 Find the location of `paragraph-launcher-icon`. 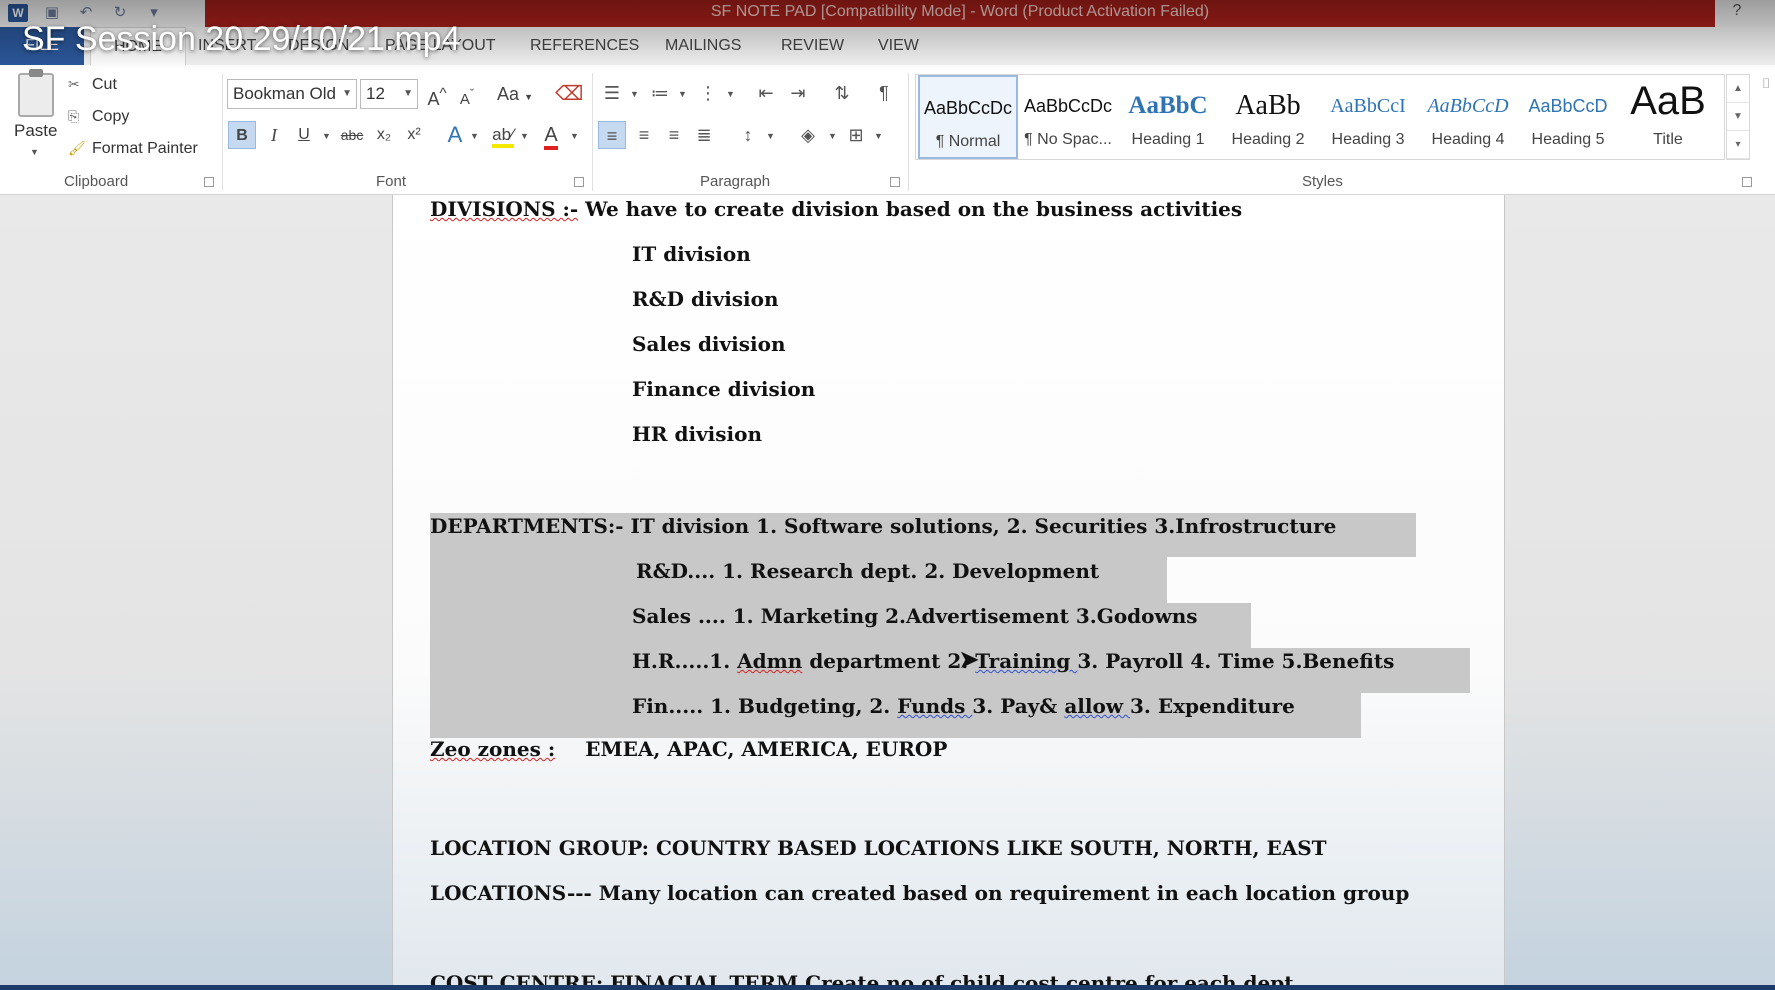

paragraph-launcher-icon is located at coordinates (895, 182).